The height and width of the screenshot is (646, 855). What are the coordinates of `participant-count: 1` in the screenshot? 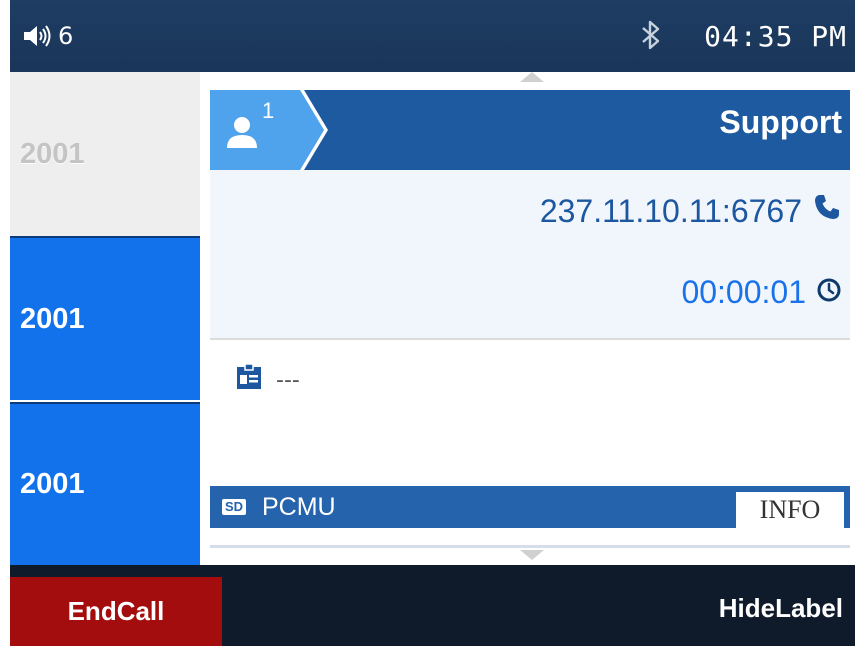 It's located at (268, 110).